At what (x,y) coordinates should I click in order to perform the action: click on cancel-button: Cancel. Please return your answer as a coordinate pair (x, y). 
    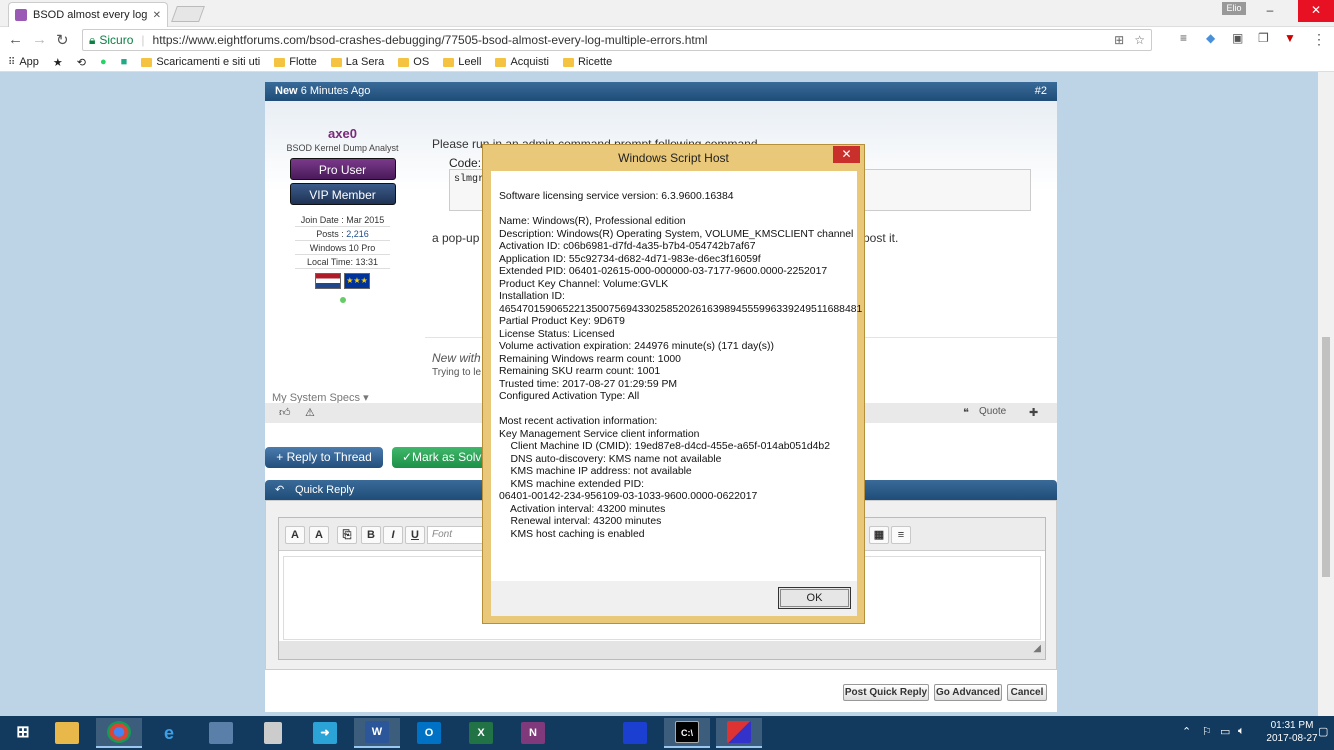
    Looking at the image, I should click on (1027, 692).